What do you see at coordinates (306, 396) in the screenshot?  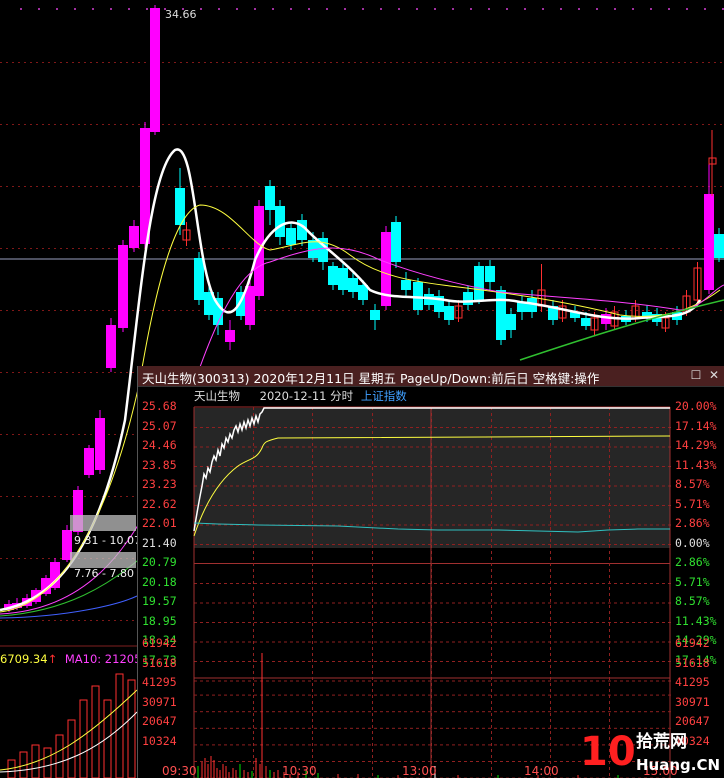 I see `date-text: 2020-12-11 分时` at bounding box center [306, 396].